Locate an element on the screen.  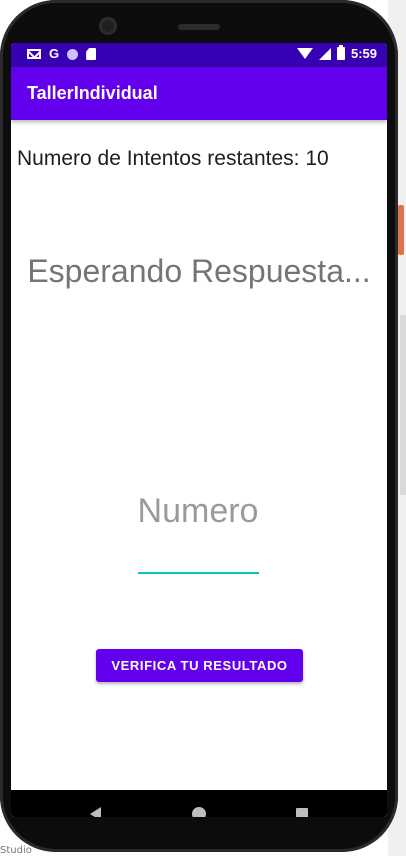
battery-icon is located at coordinates (340, 52).